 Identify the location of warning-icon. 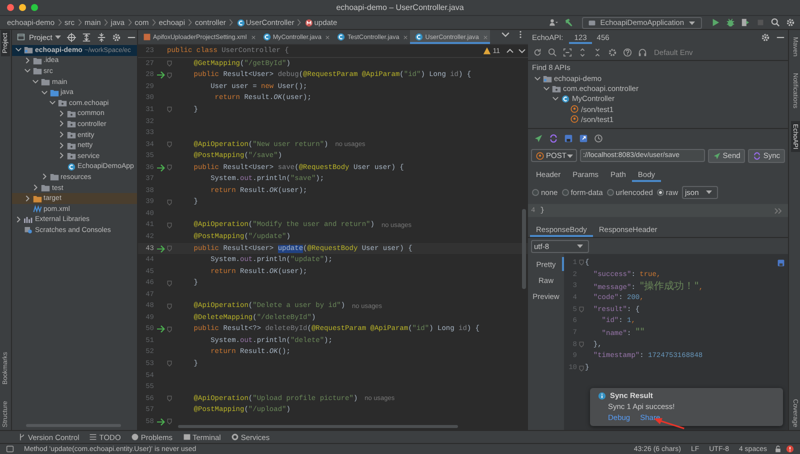
(486, 51).